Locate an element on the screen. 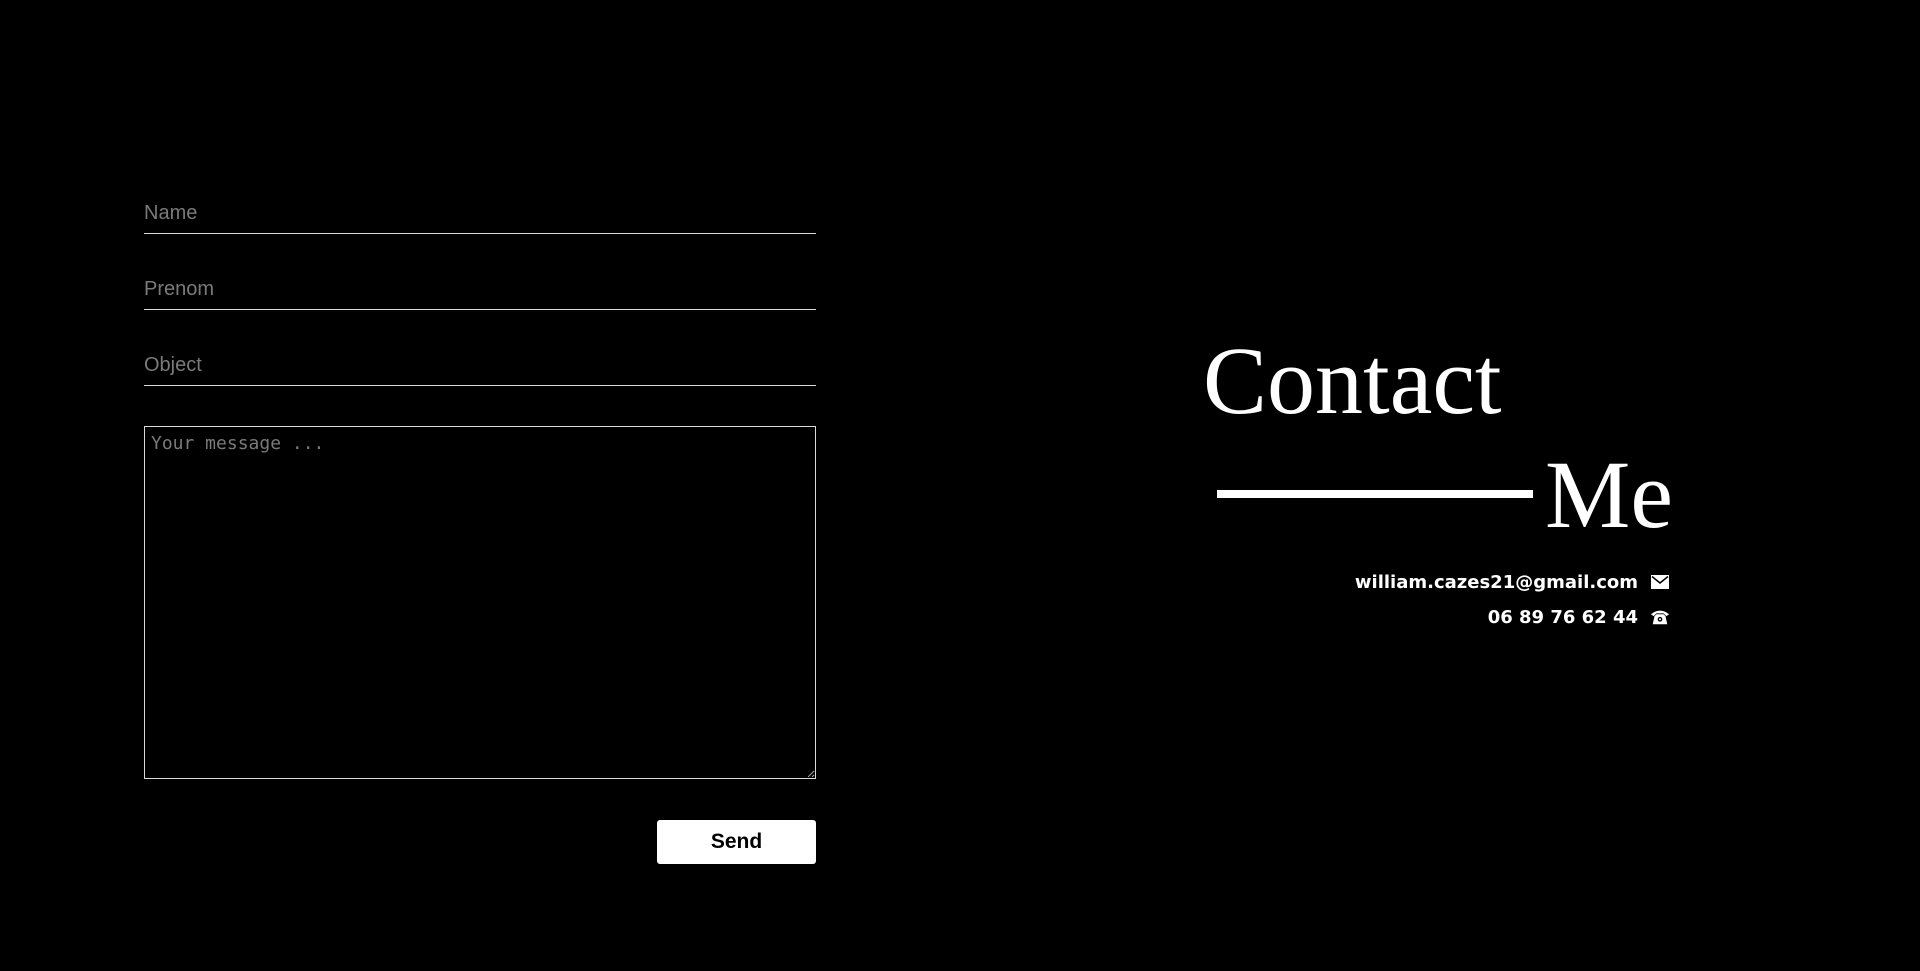  phone-icon is located at coordinates (1660, 617).